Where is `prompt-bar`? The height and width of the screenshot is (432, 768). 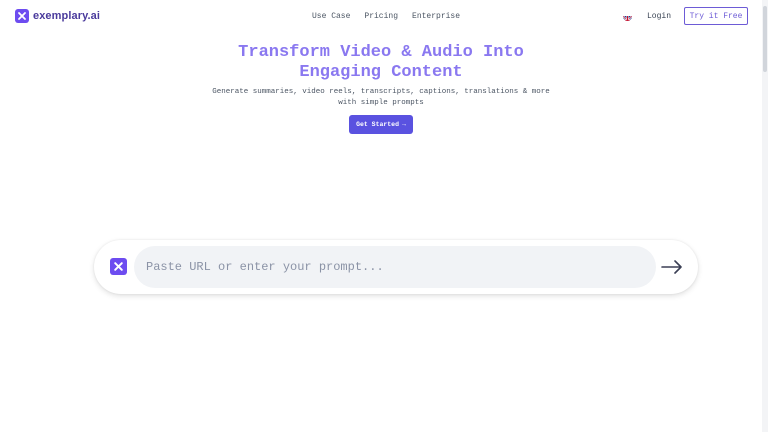
prompt-bar is located at coordinates (396, 267).